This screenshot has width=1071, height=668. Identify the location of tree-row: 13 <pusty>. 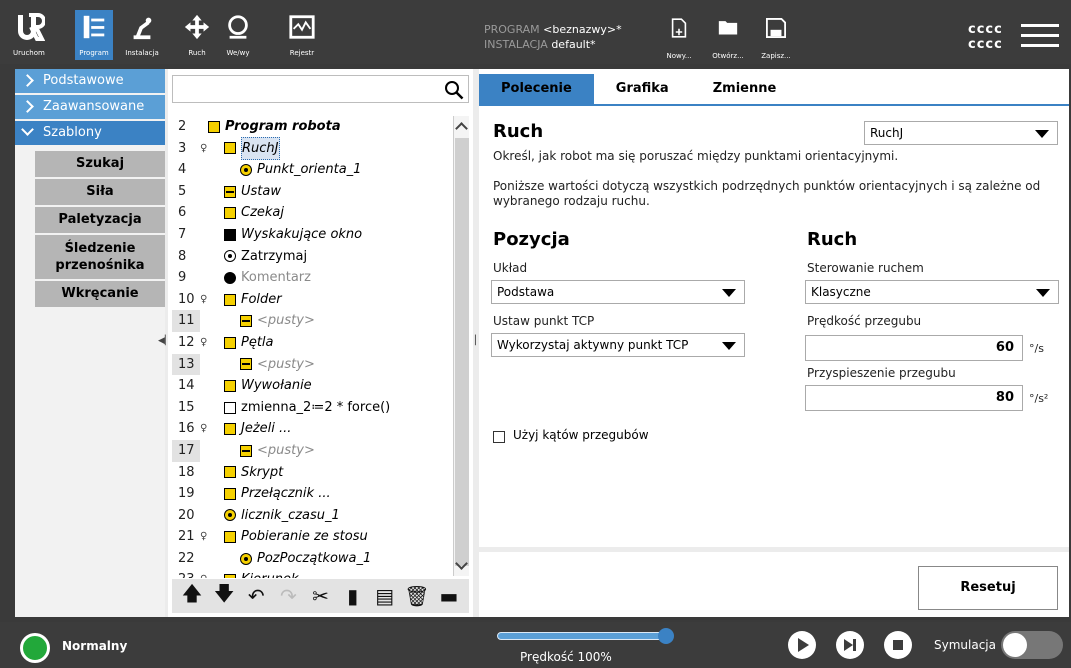
(312, 364).